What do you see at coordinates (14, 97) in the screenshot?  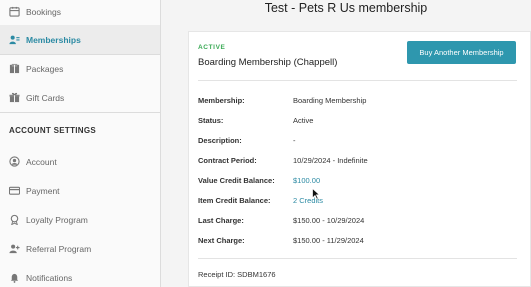 I see `gift-icon` at bounding box center [14, 97].